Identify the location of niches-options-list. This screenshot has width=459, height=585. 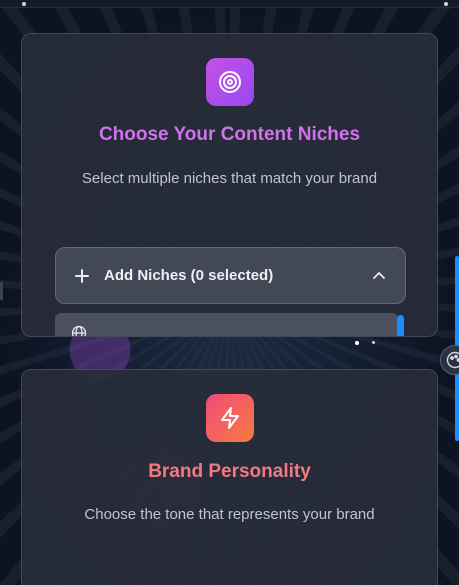
(226, 324).